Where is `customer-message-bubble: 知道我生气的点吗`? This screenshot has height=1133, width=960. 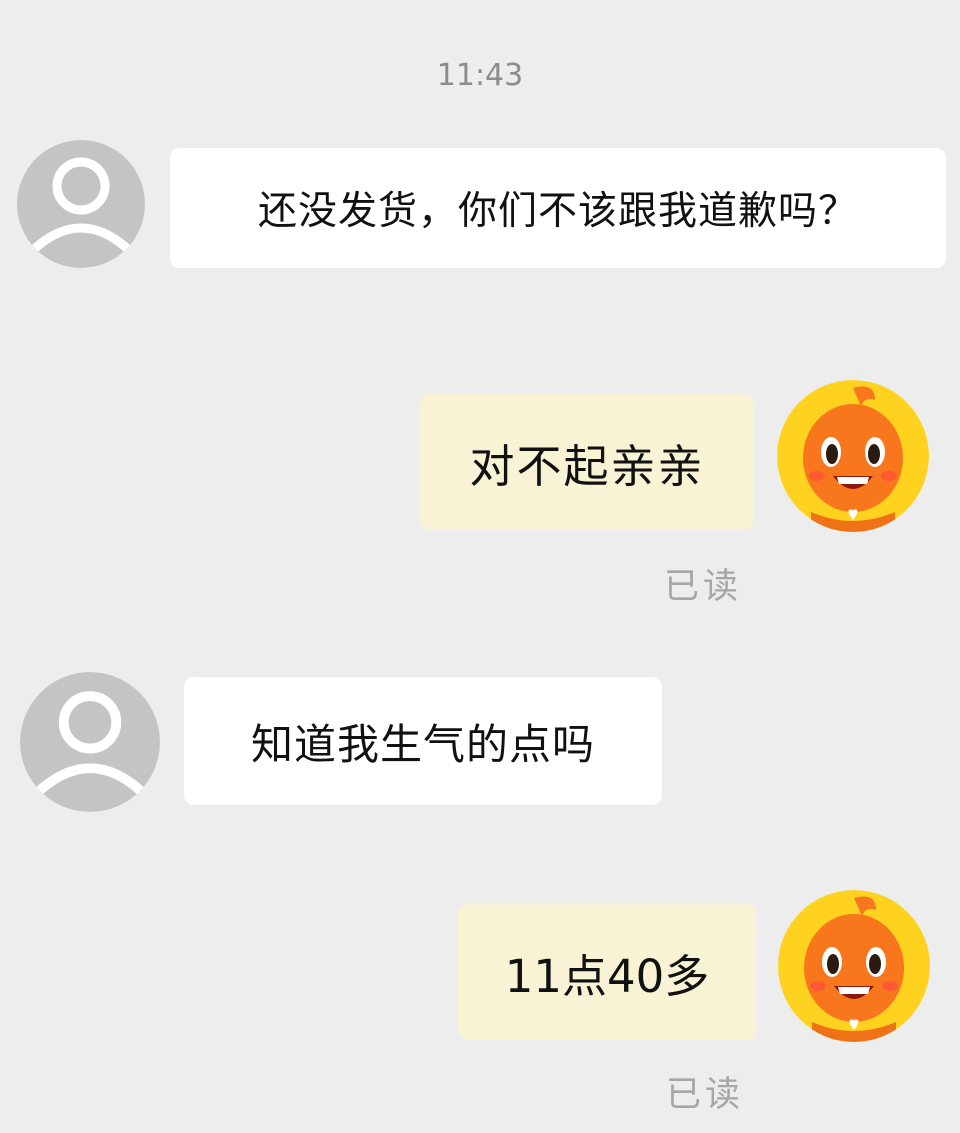
customer-message-bubble: 知道我生气的点吗 is located at coordinates (423, 741).